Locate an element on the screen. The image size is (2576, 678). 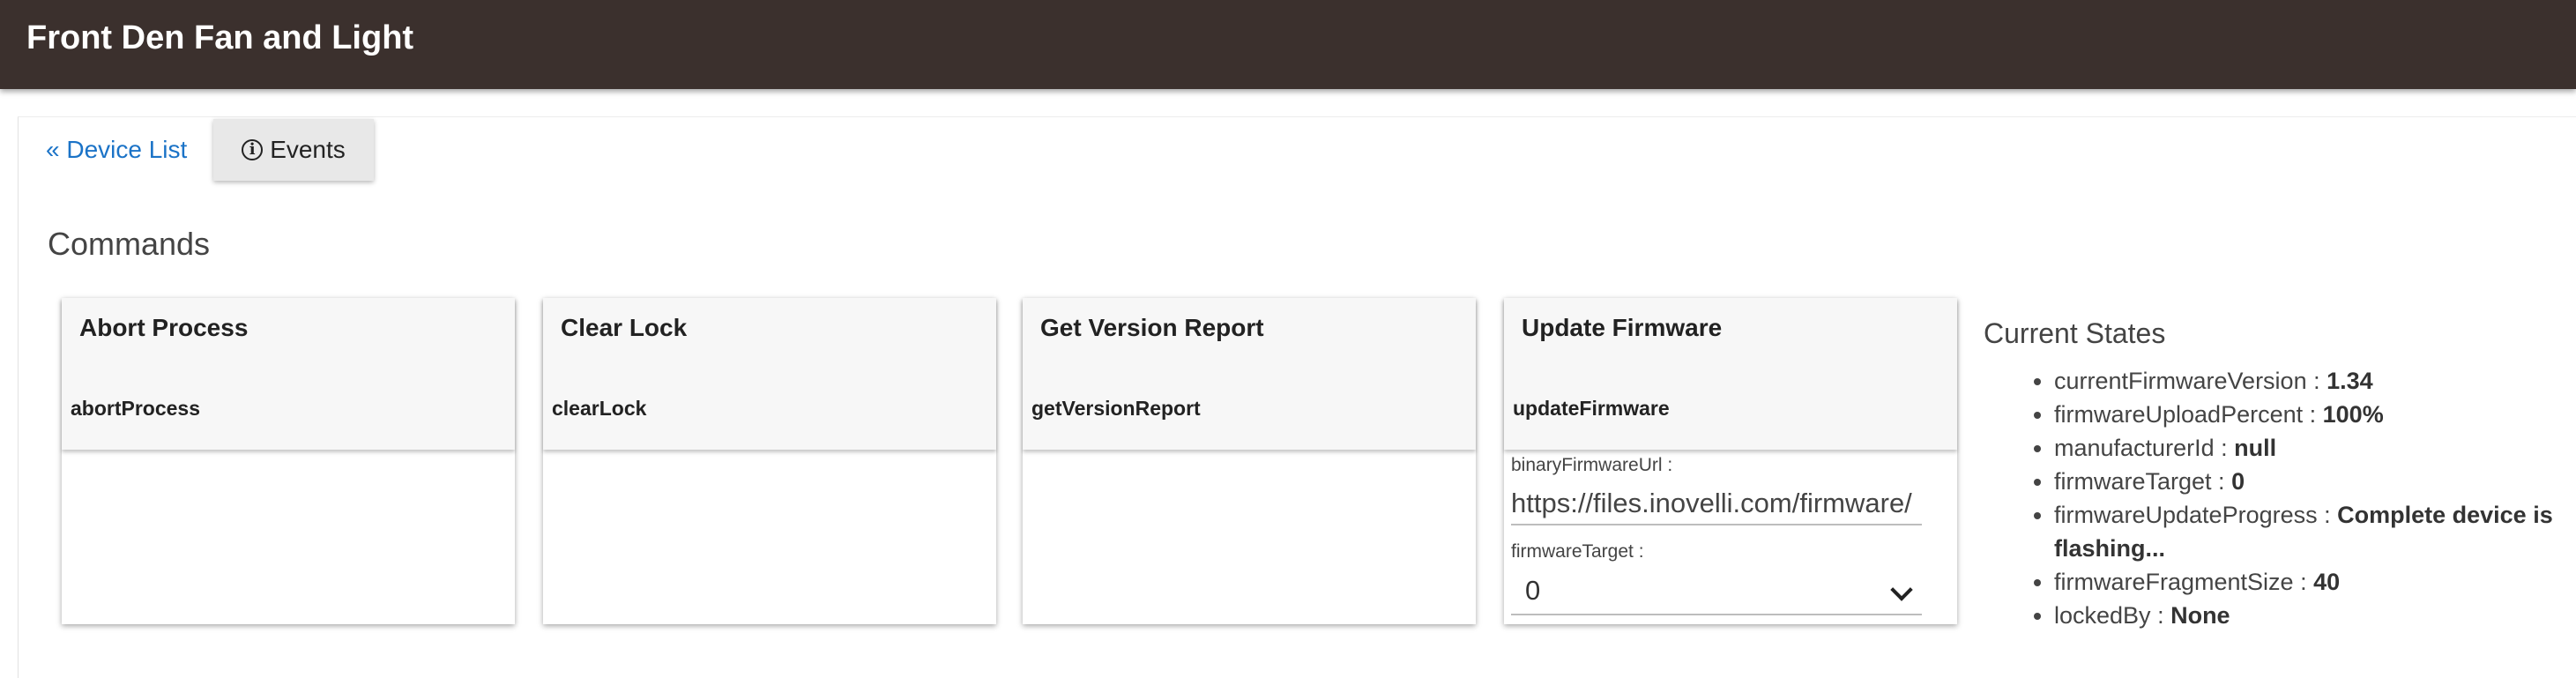
state-item: manufacturerId : null is located at coordinates (2315, 448).